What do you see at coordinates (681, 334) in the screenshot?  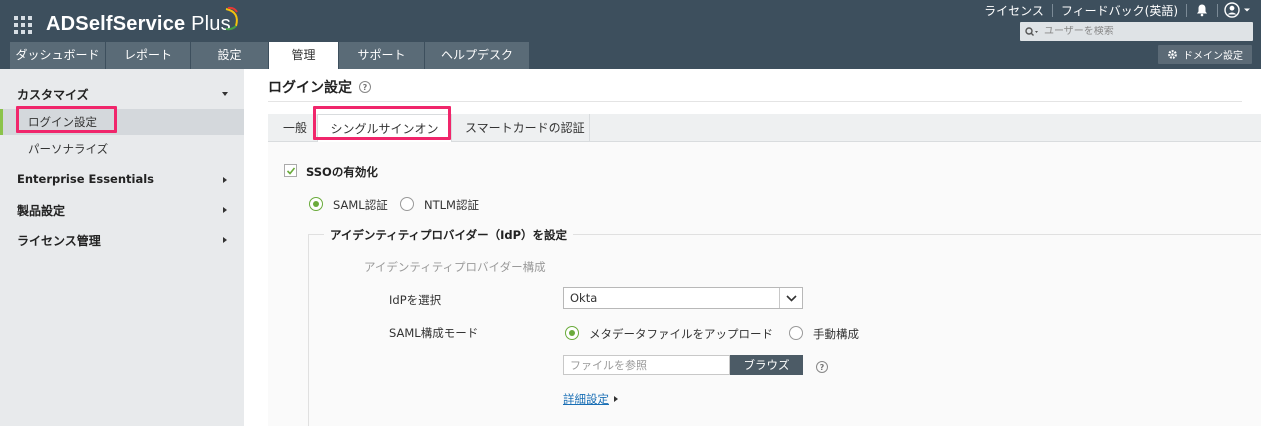 I see `upload-metadata-label: メタデータファイルをアップロード` at bounding box center [681, 334].